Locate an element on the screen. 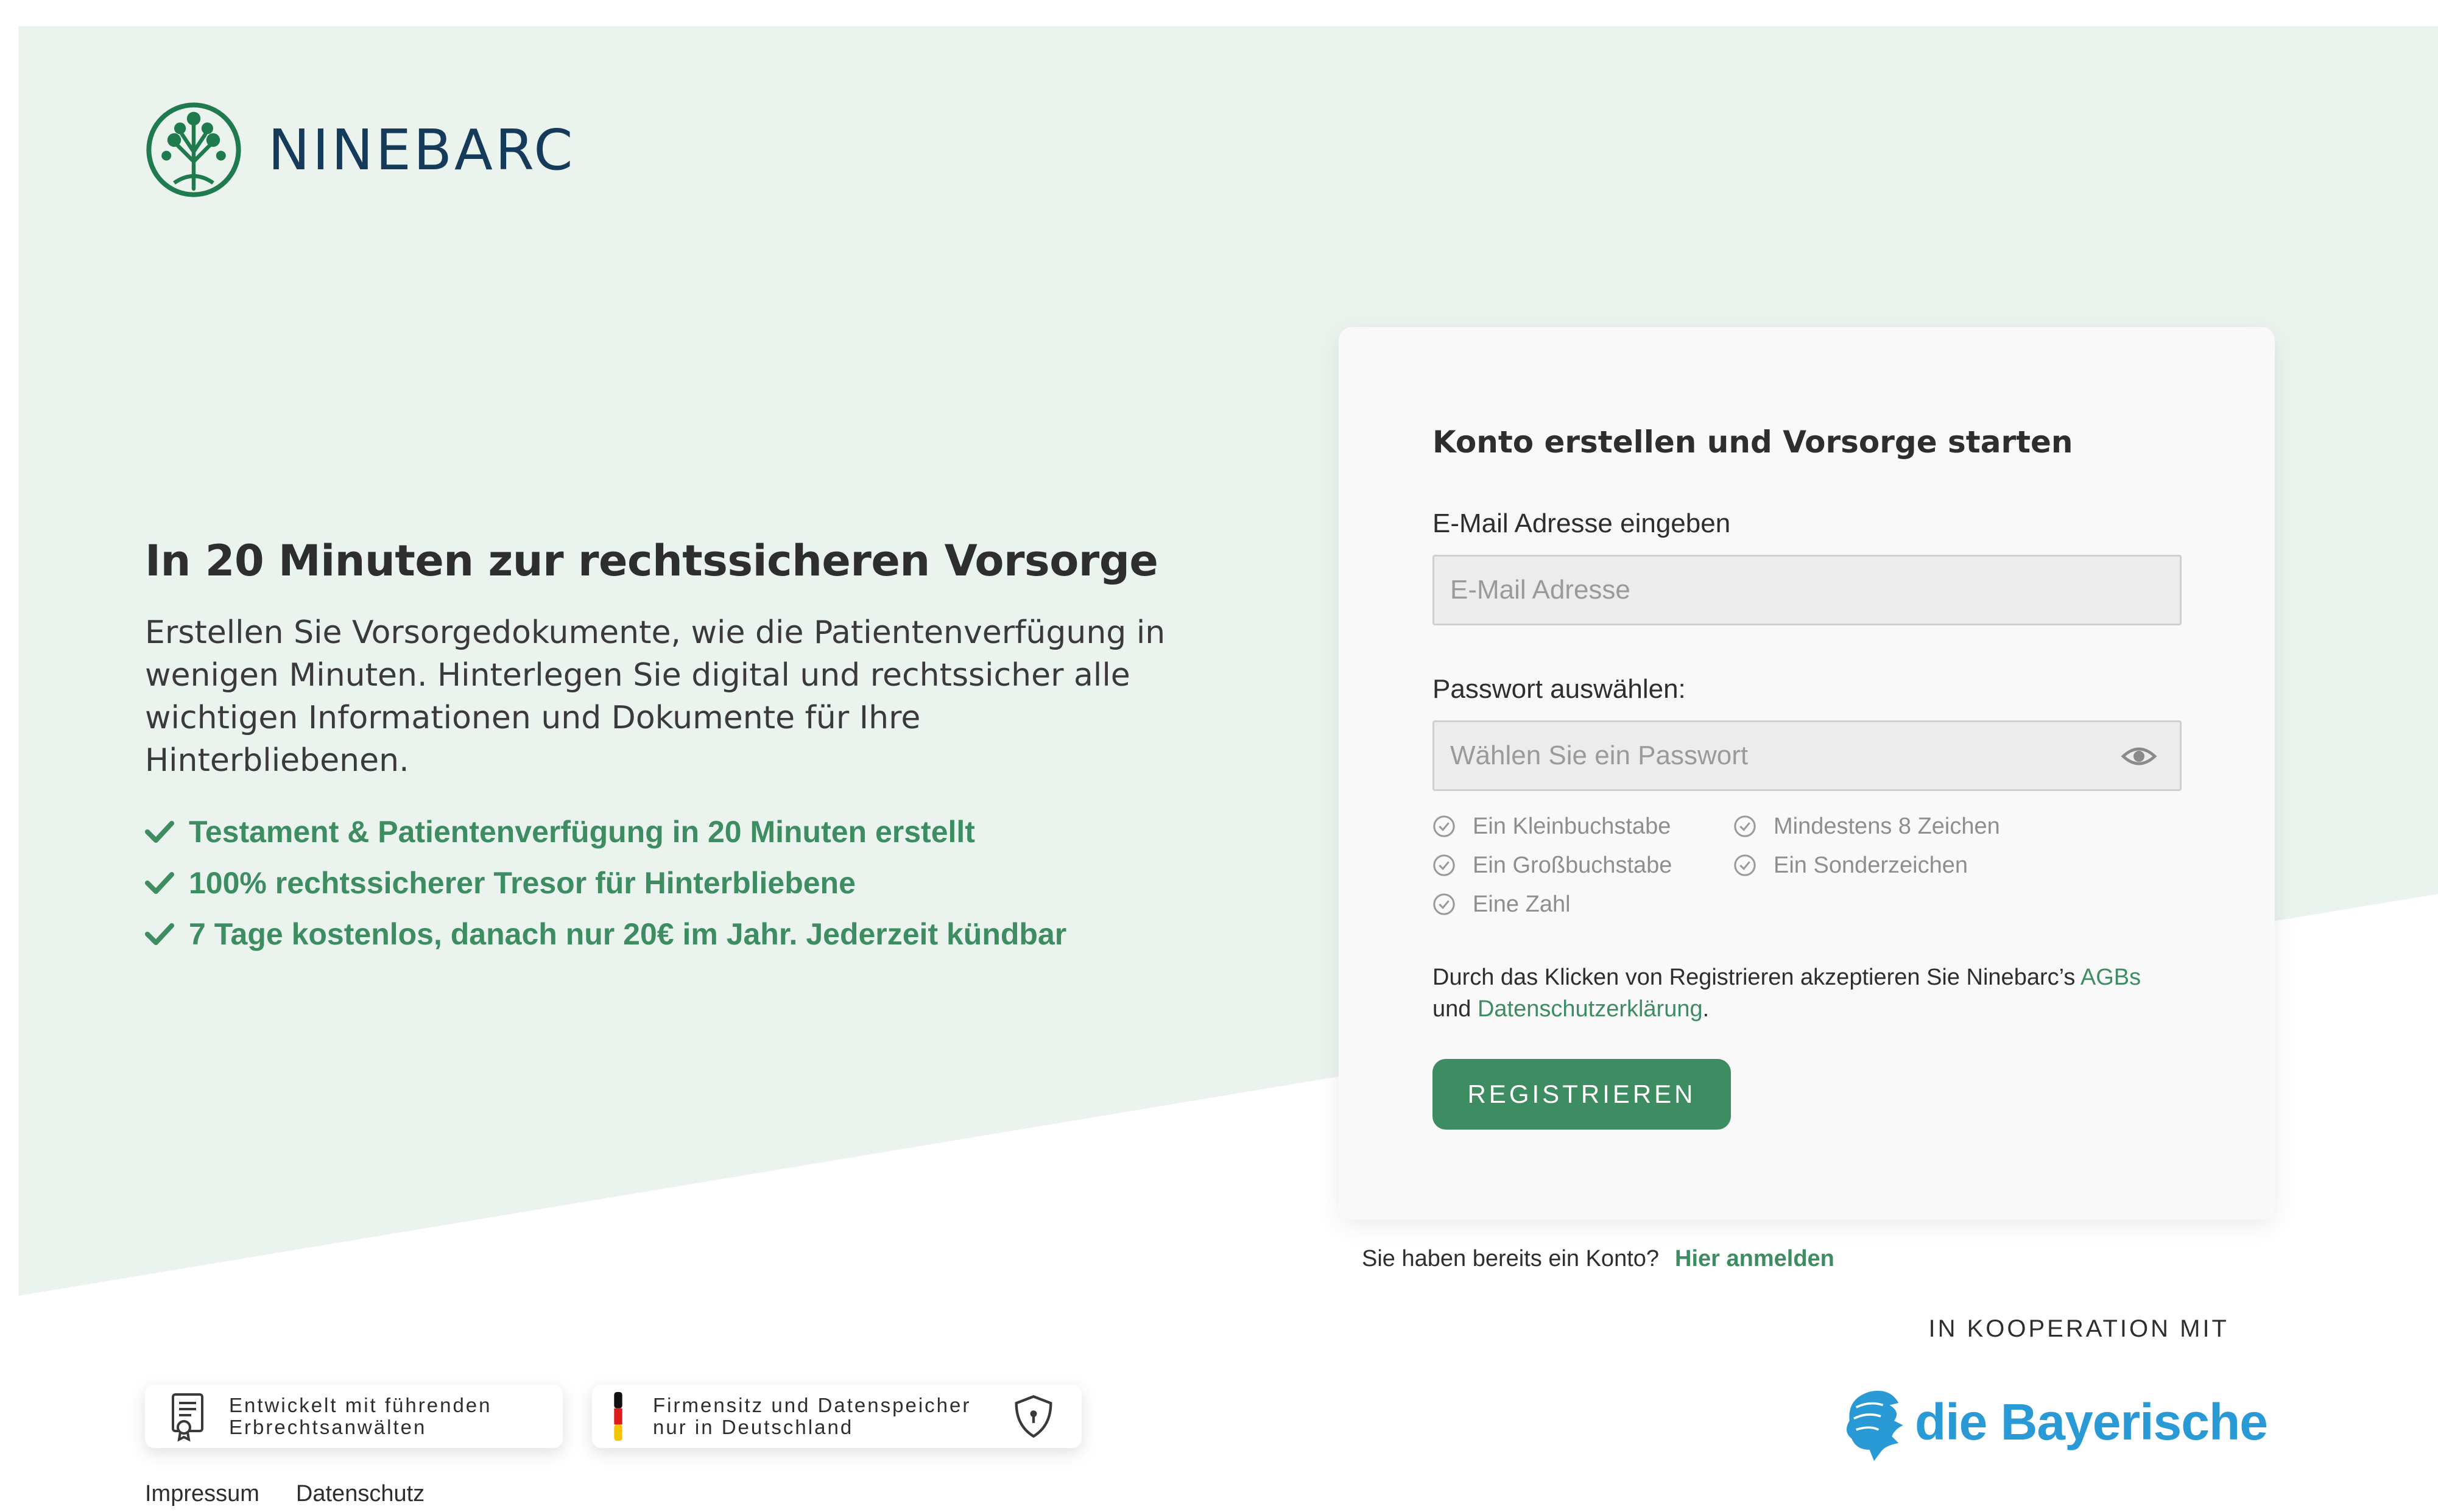 This screenshot has height=1512, width=2438. shield-icon is located at coordinates (1033, 1416).